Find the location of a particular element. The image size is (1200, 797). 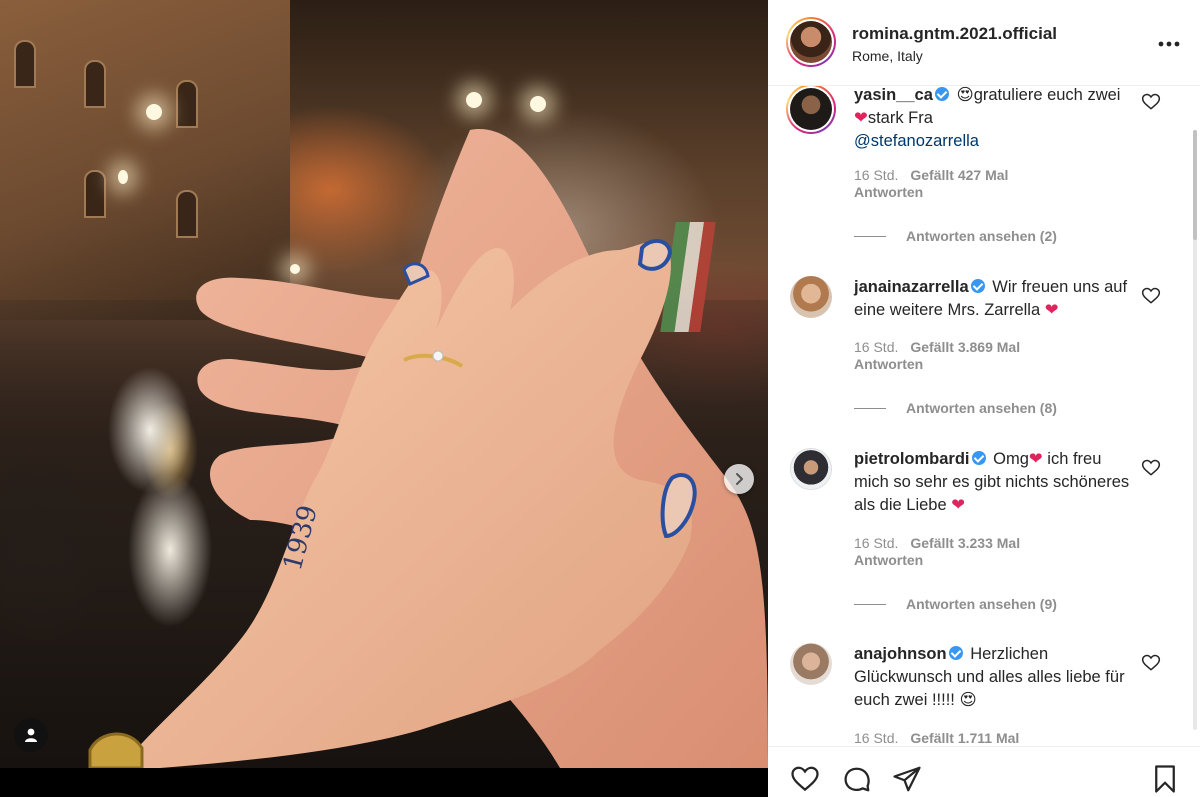

heart-icon is located at coordinates (805, 779).